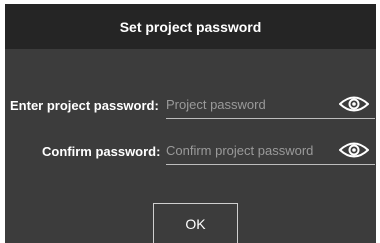 The width and height of the screenshot is (380, 243). I want to click on dialog-title: Set project password, so click(190, 26).